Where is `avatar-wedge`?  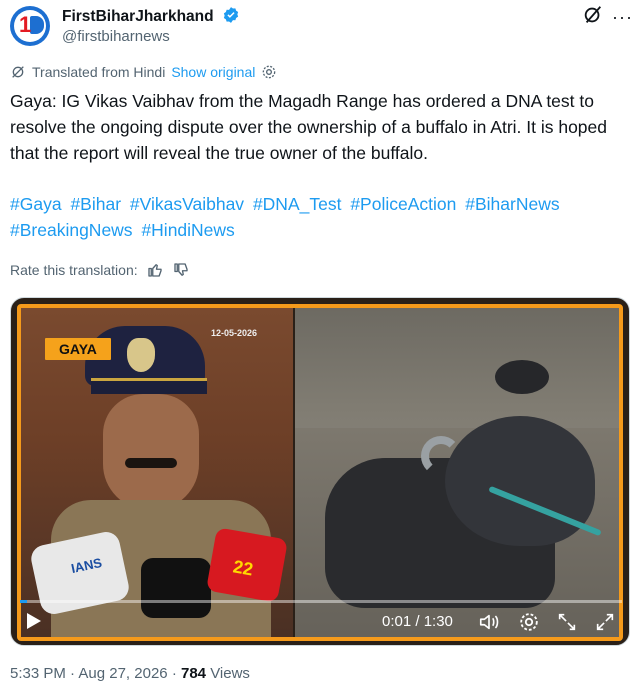
avatar-wedge is located at coordinates (37, 25).